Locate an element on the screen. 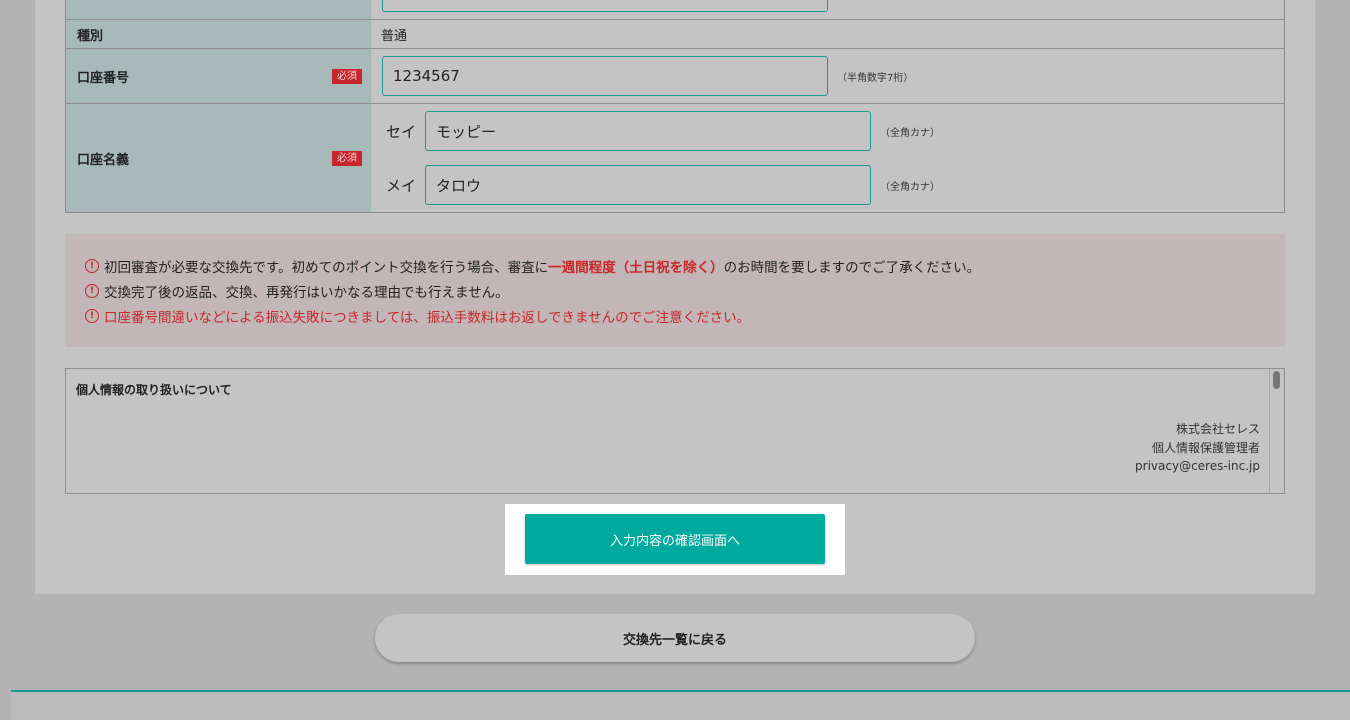  sei-hint: （全角カナ） is located at coordinates (910, 133).